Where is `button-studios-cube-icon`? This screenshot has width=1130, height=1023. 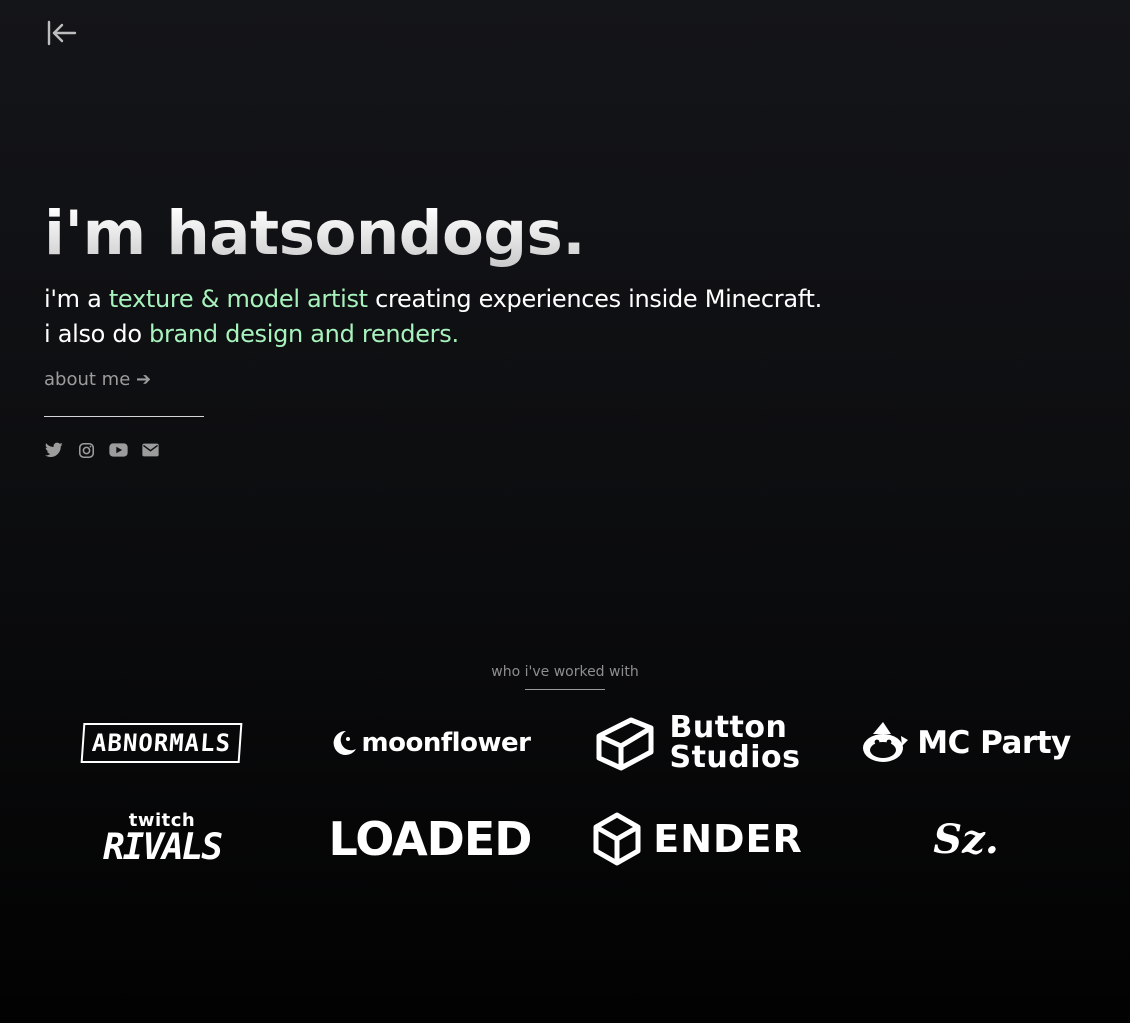 button-studios-cube-icon is located at coordinates (625, 744).